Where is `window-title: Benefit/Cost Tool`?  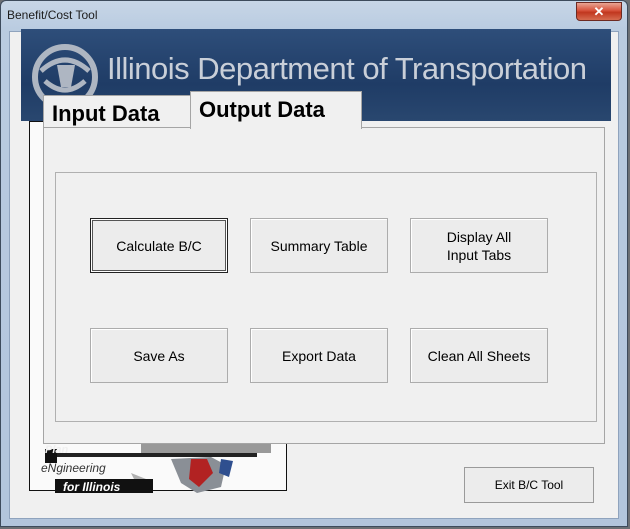 window-title: Benefit/Cost Tool is located at coordinates (52, 15).